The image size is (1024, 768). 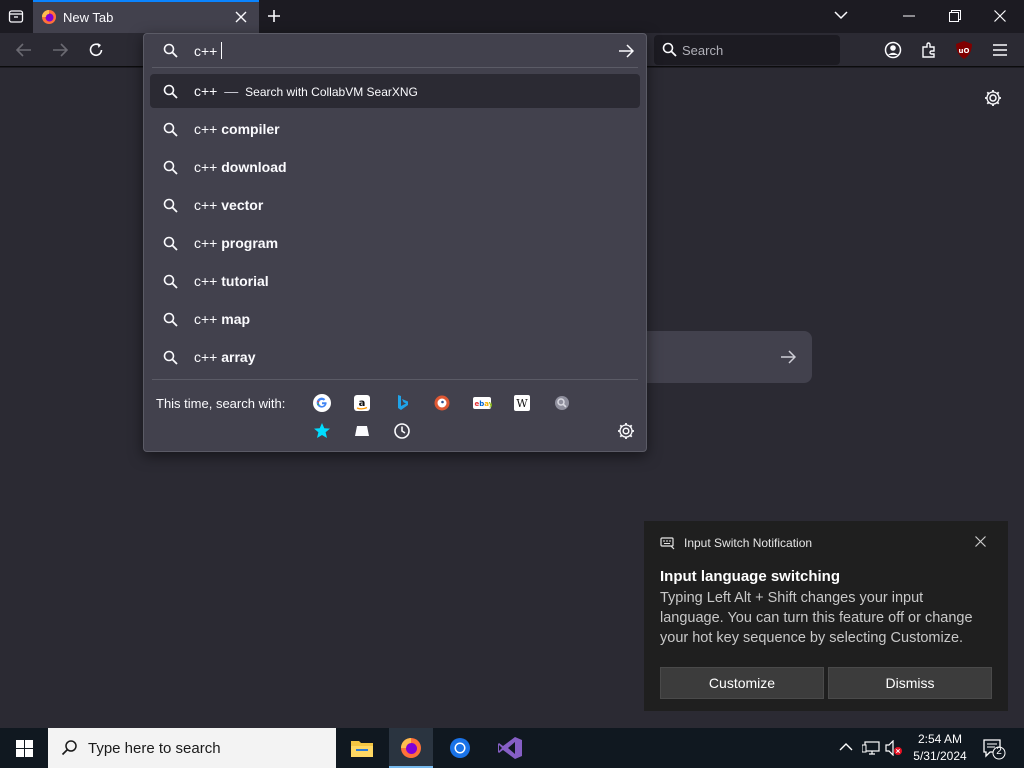 What do you see at coordinates (909, 16) in the screenshot?
I see `minimize-icon` at bounding box center [909, 16].